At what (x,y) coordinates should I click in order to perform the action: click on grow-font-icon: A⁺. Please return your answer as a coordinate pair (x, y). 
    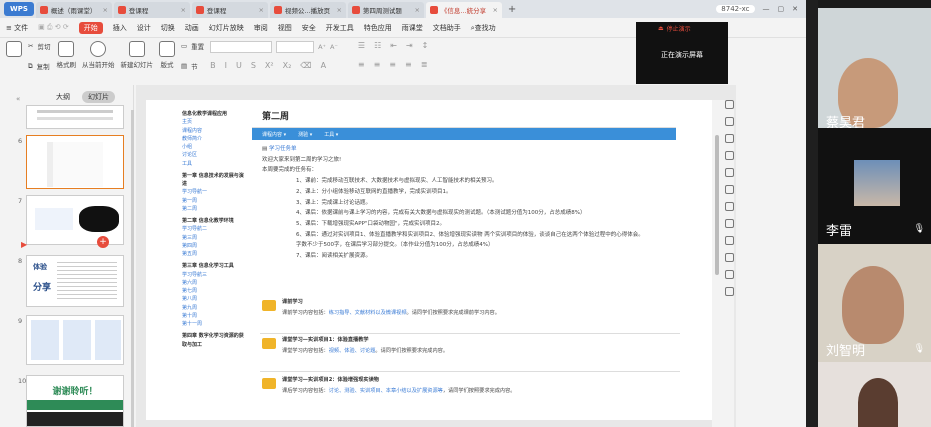
    Looking at the image, I should click on (322, 47).